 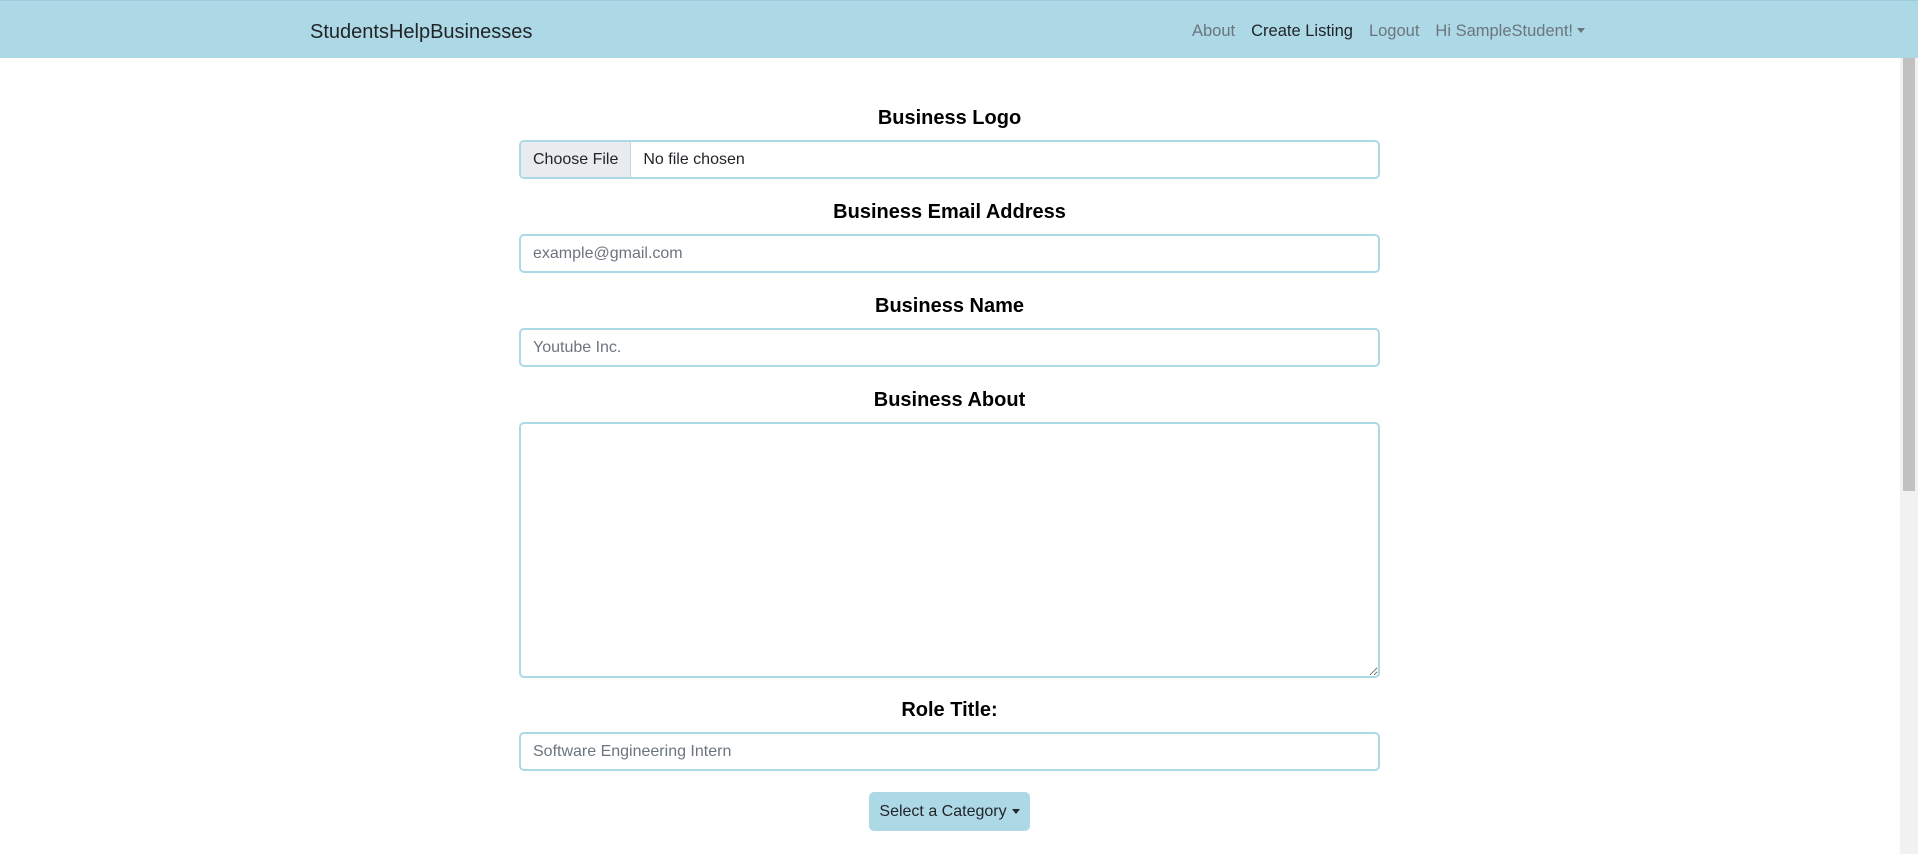 I want to click on nav-about-link: About, so click(x=1213, y=31).